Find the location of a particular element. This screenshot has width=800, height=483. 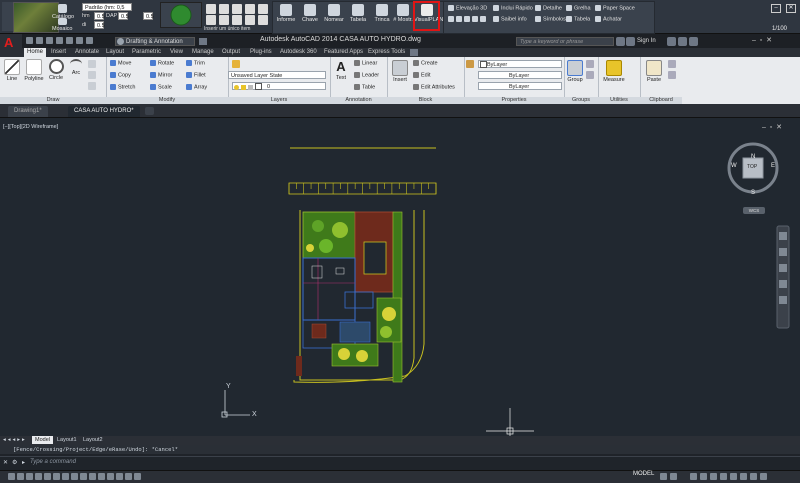

exchange-icon is located at coordinates (671, 41).